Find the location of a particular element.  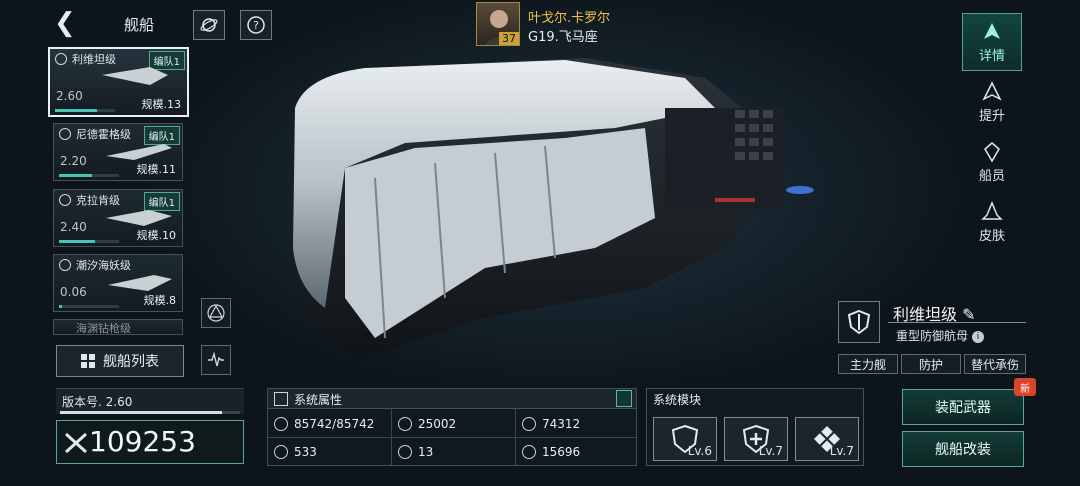

fleet-filter-button is located at coordinates (216, 313).